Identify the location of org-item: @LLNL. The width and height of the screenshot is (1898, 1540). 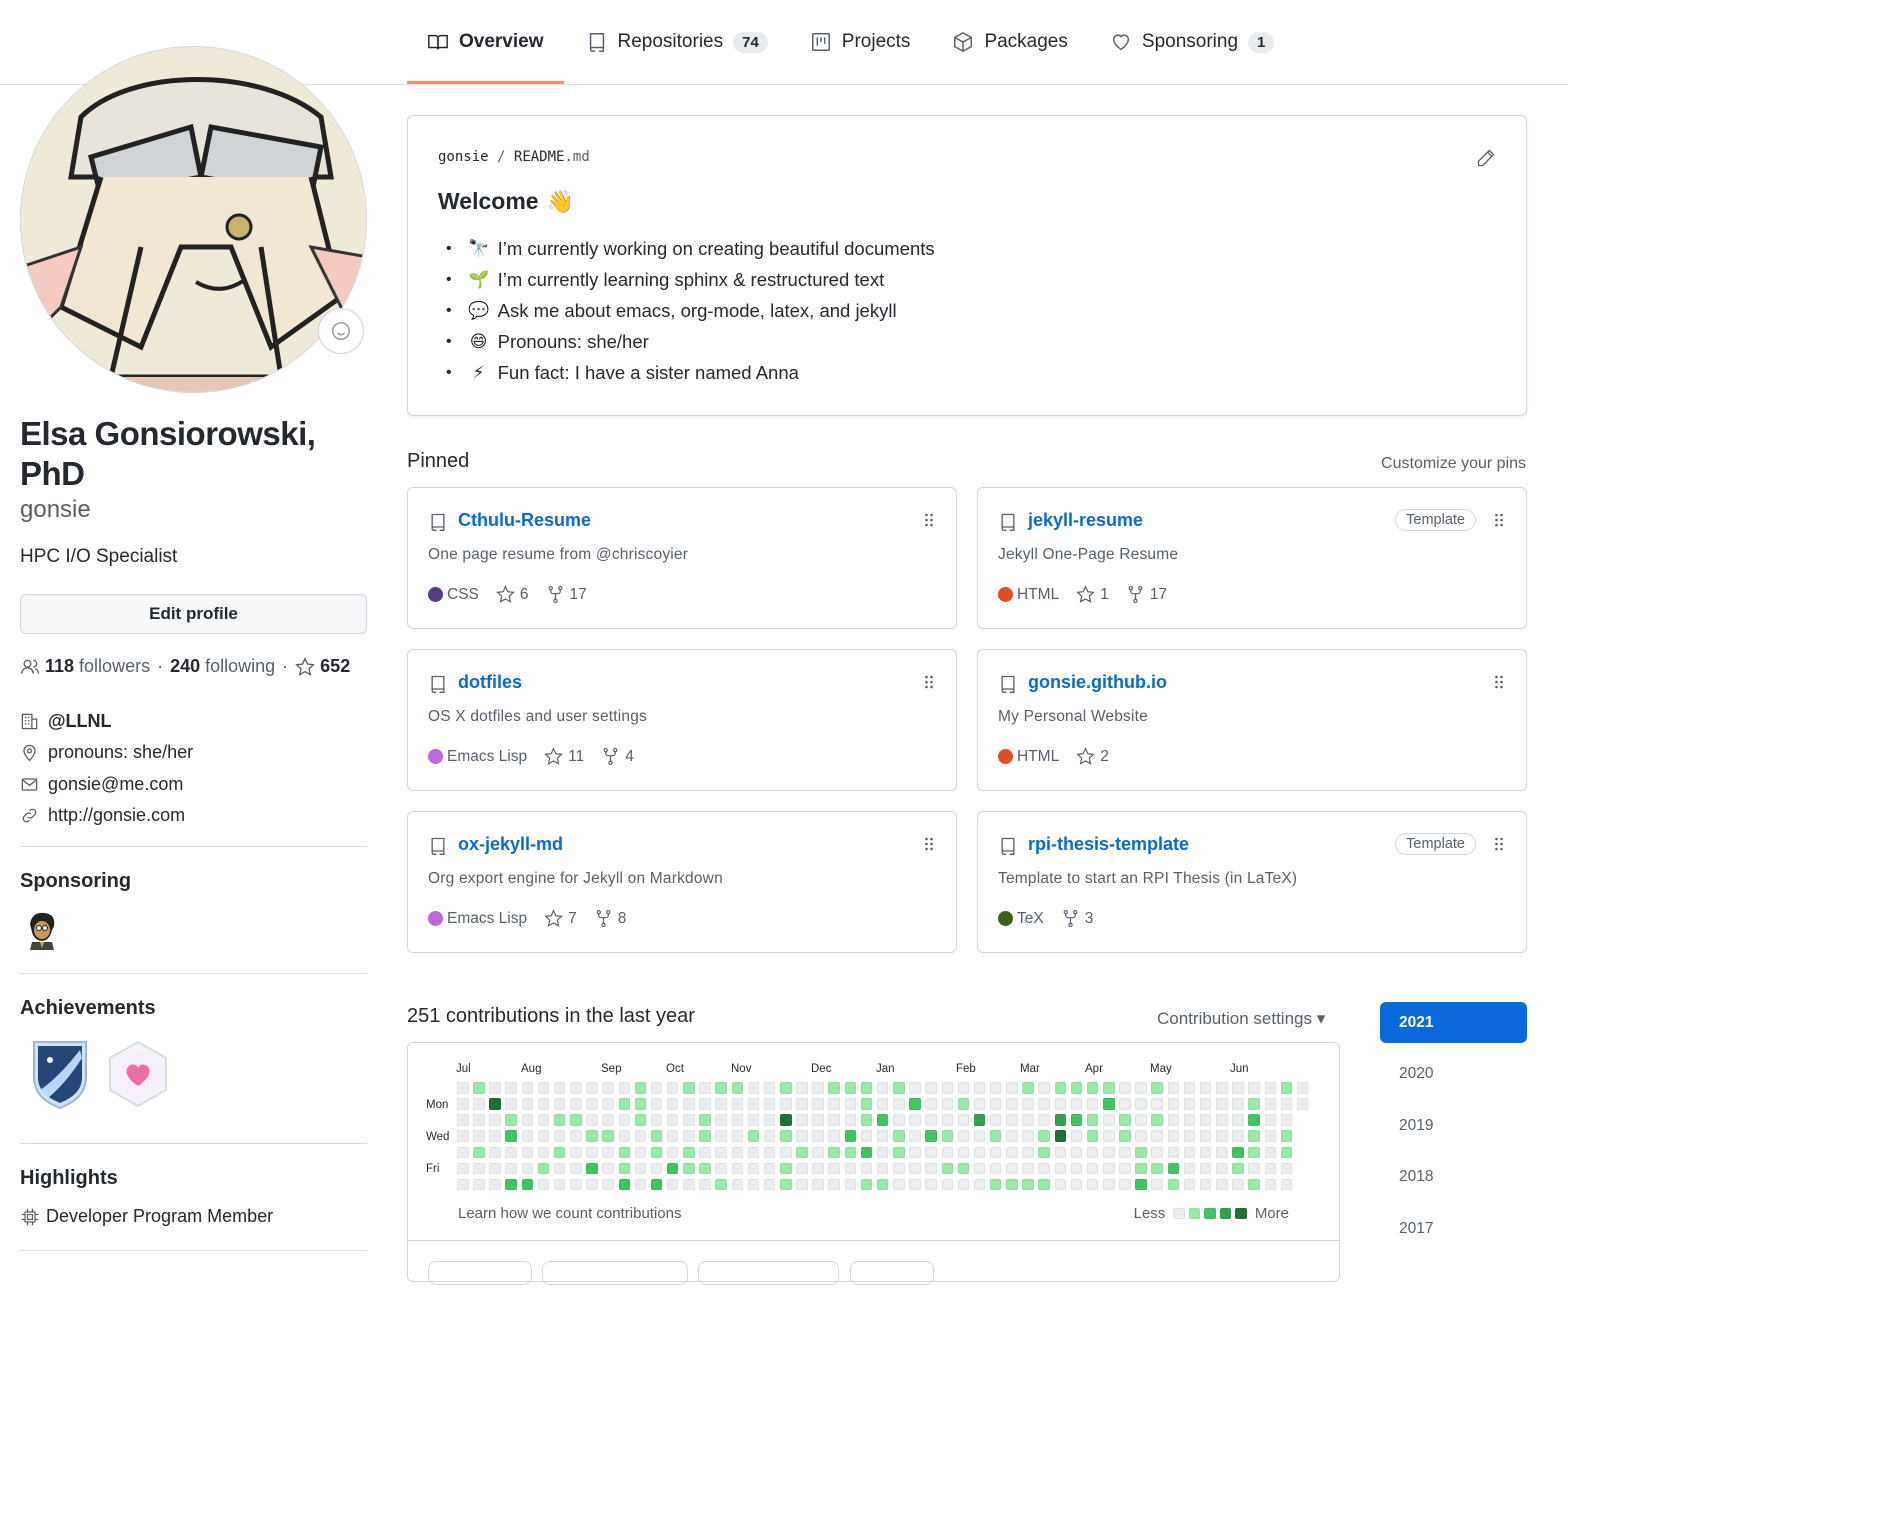
(106, 721).